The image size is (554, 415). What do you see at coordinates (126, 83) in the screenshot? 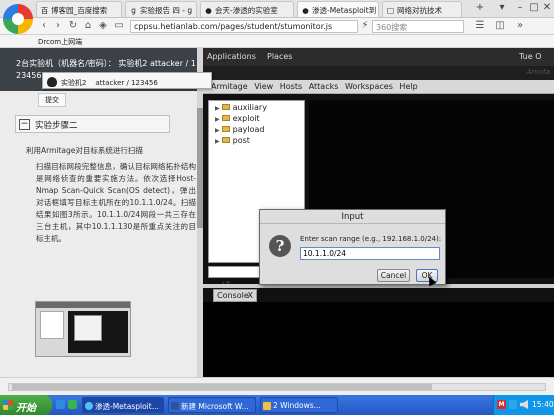
I see `tooltip-credentials: attacker / 123456` at bounding box center [126, 83].